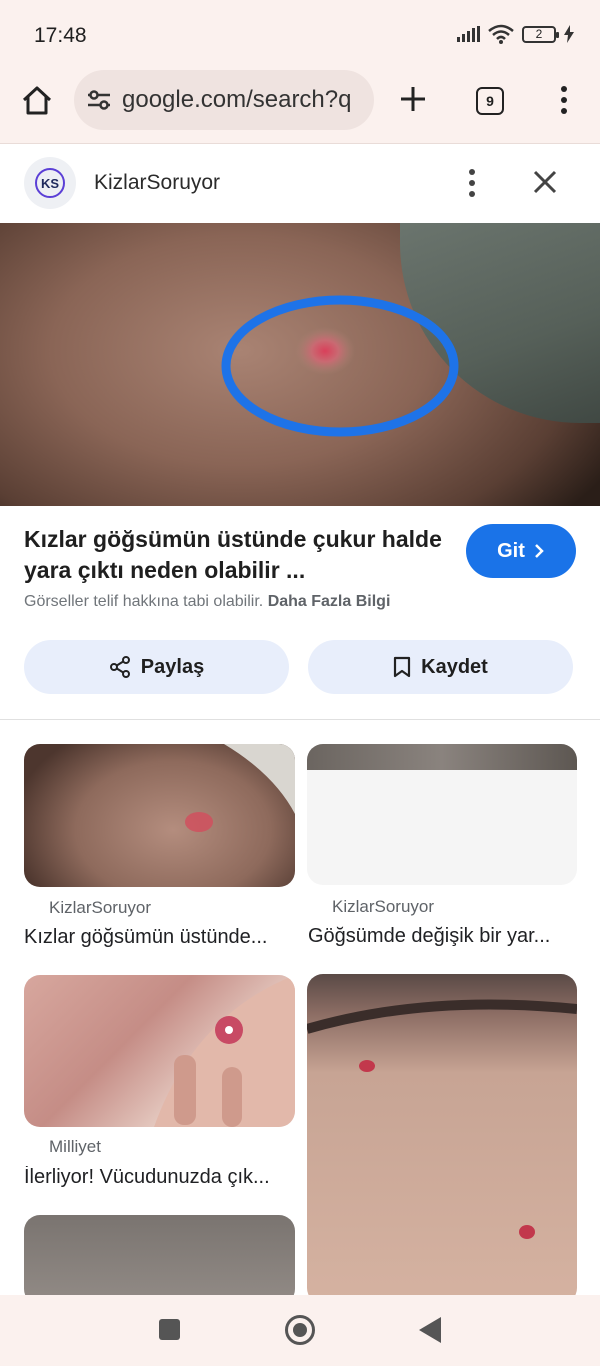  What do you see at coordinates (144, 601) in the screenshot?
I see `copyright-text: Görseller telif hakkına tabi olabilir.` at bounding box center [144, 601].